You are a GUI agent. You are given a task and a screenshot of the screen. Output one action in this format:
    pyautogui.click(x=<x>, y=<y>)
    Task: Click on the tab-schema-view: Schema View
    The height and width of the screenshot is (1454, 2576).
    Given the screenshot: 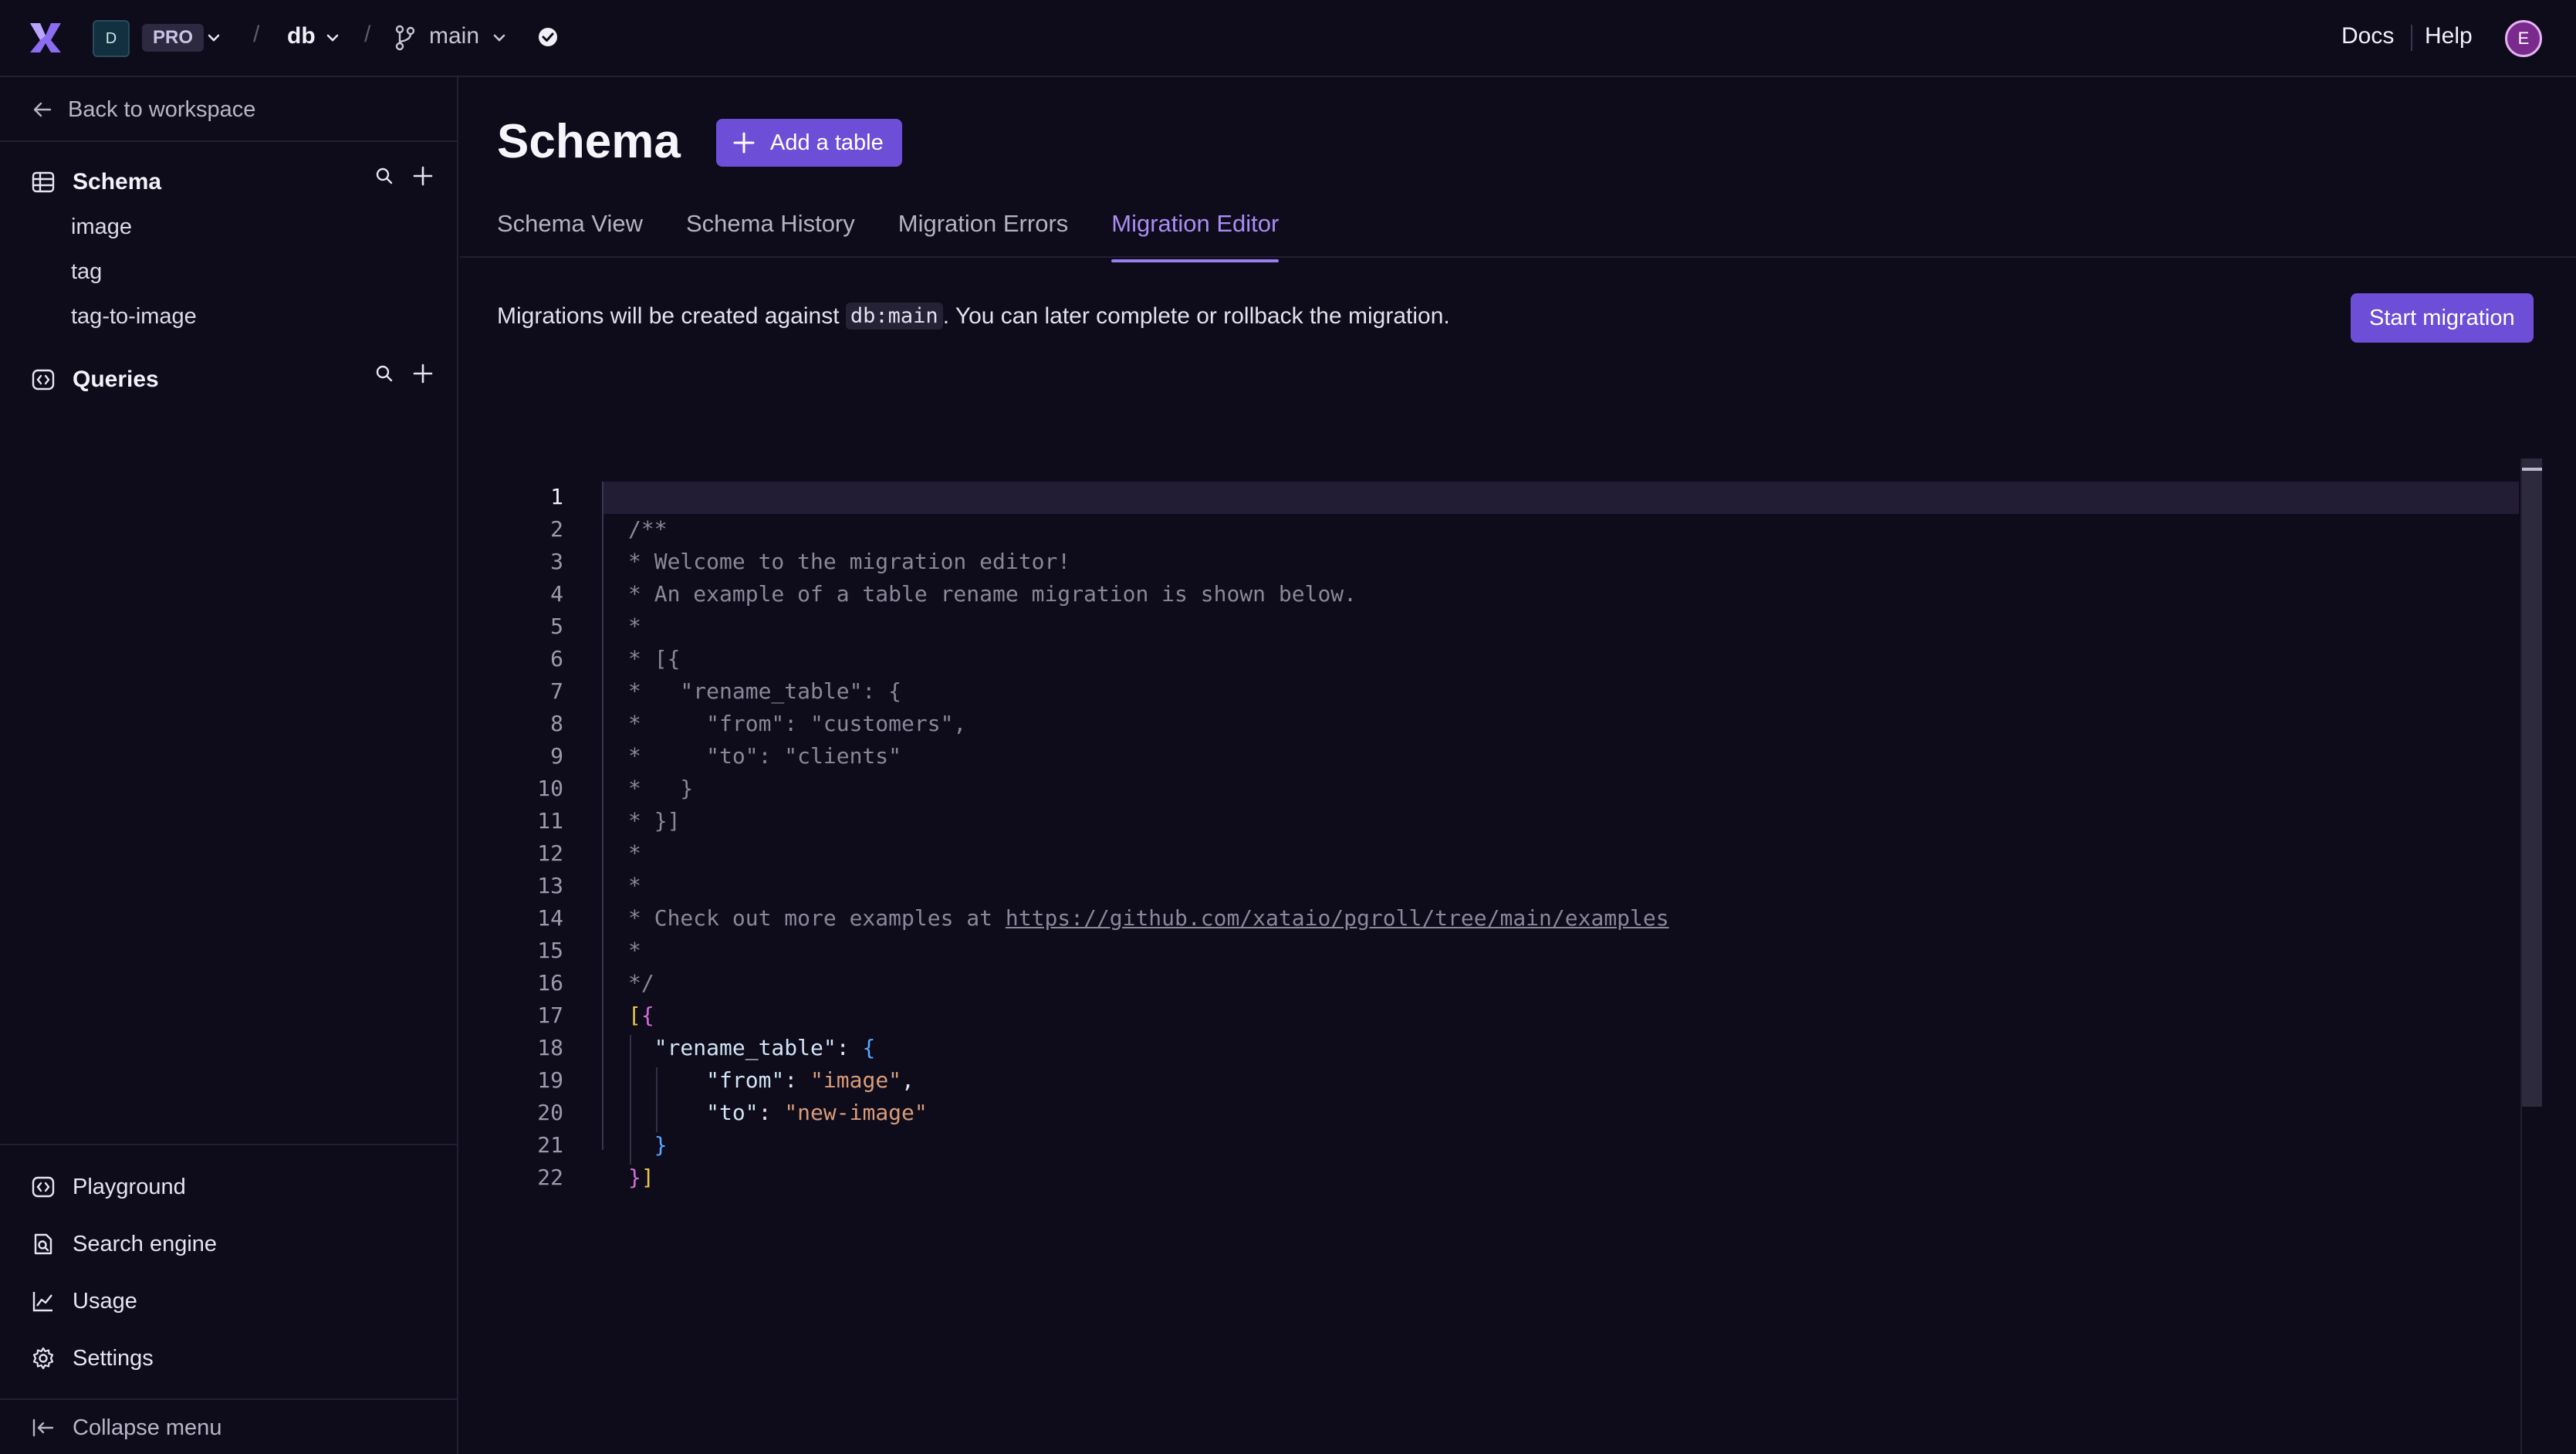 What is the action you would take?
    pyautogui.click(x=570, y=235)
    